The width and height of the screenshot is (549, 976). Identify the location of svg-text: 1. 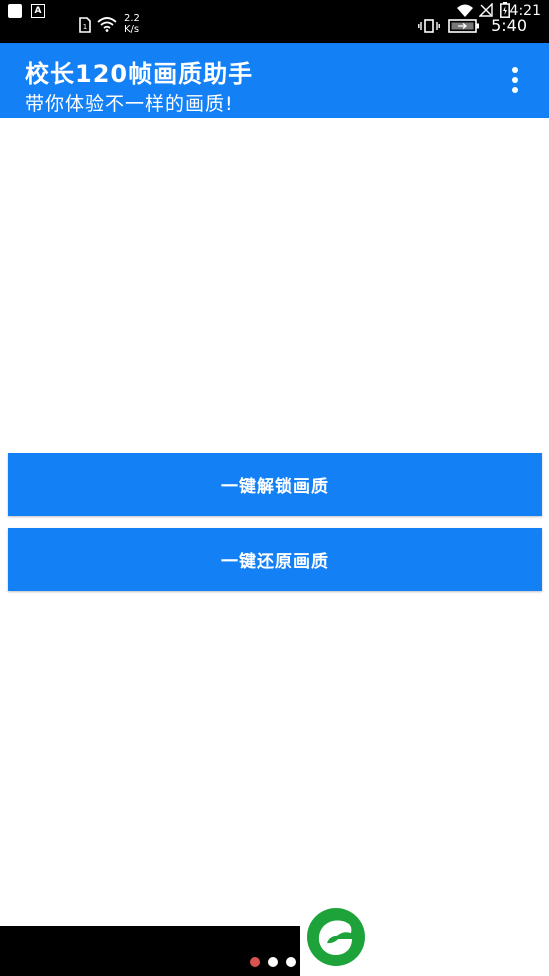
(85, 27).